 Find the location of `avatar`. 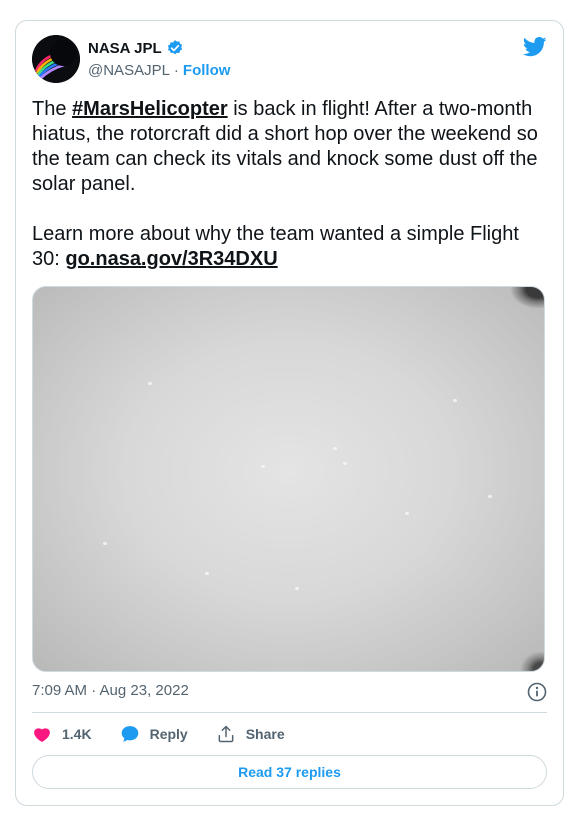

avatar is located at coordinates (56, 59).